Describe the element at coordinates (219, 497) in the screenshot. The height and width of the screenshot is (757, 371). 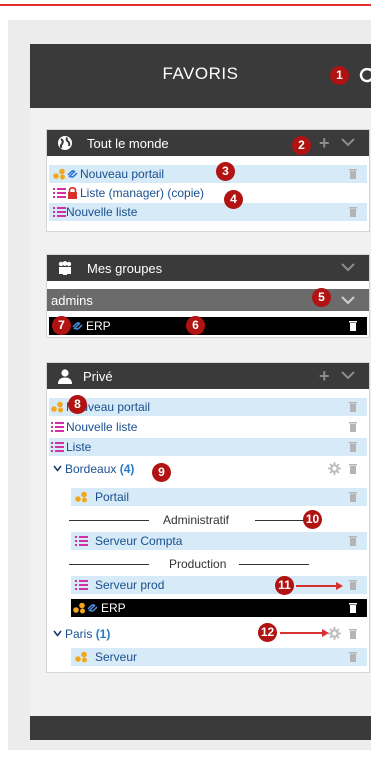
I see `list-item: Portail` at that location.